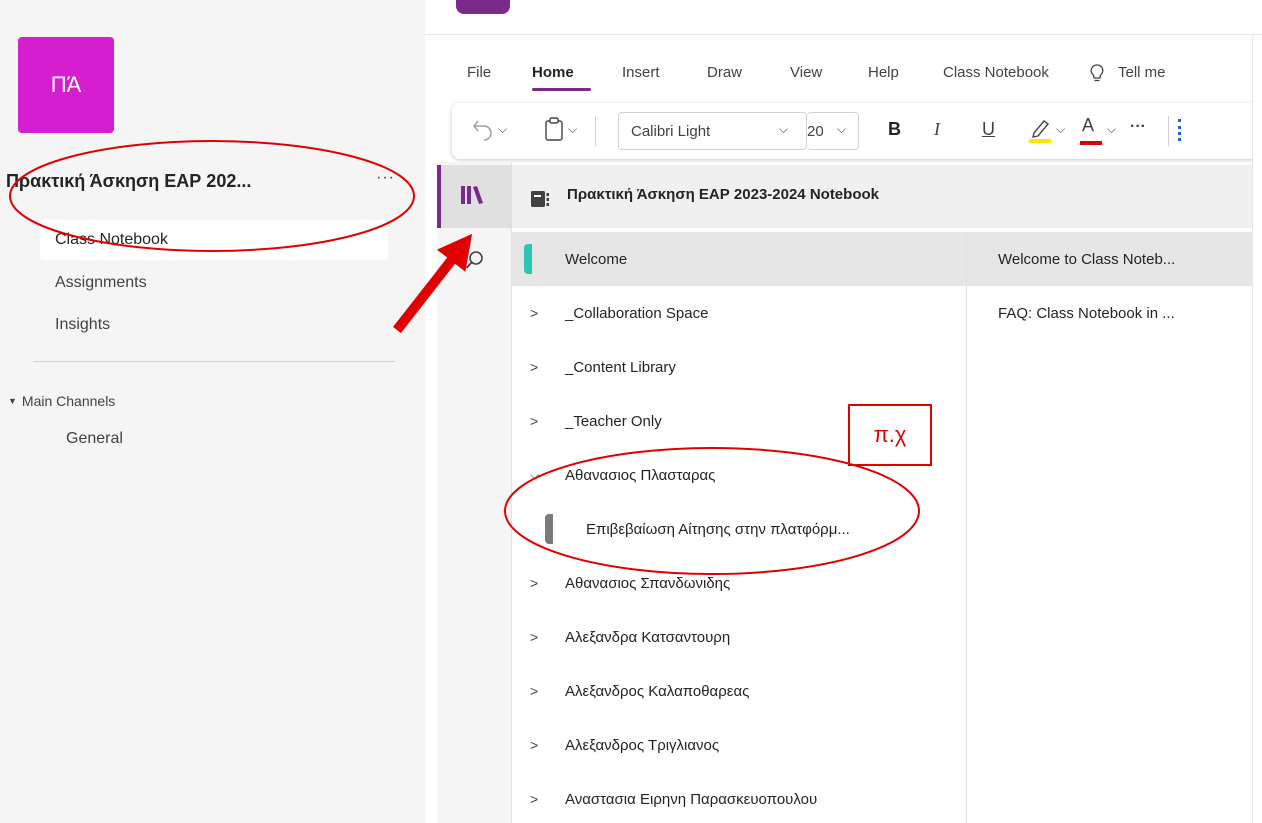 This screenshot has width=1262, height=823. What do you see at coordinates (554, 131) in the screenshot?
I see `clipboard-icon` at bounding box center [554, 131].